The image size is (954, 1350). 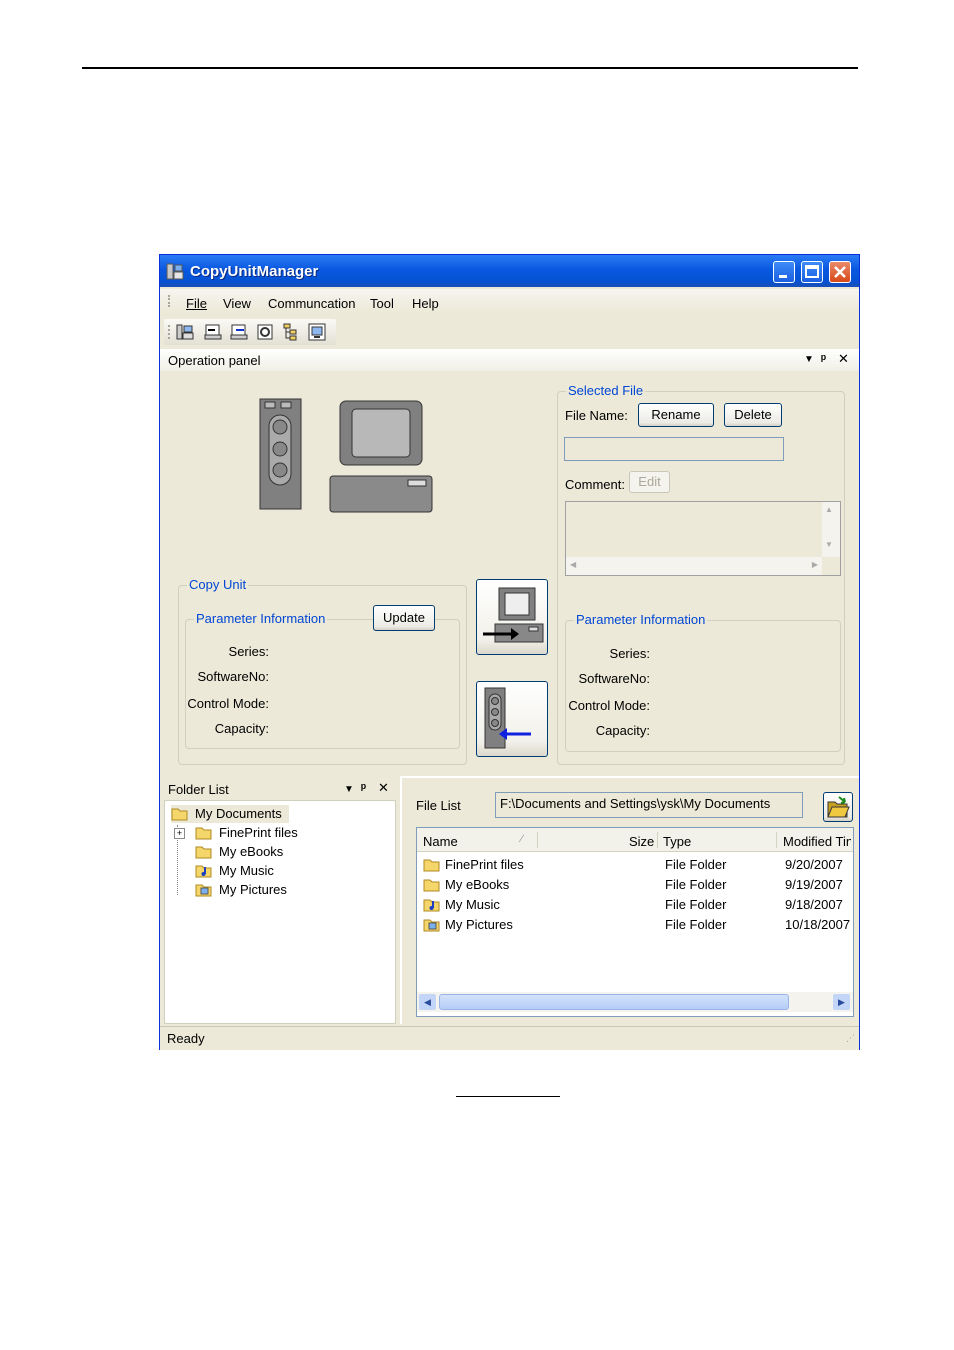 What do you see at coordinates (809, 359) in the screenshot?
I see `dropdown-icon: ▼` at bounding box center [809, 359].